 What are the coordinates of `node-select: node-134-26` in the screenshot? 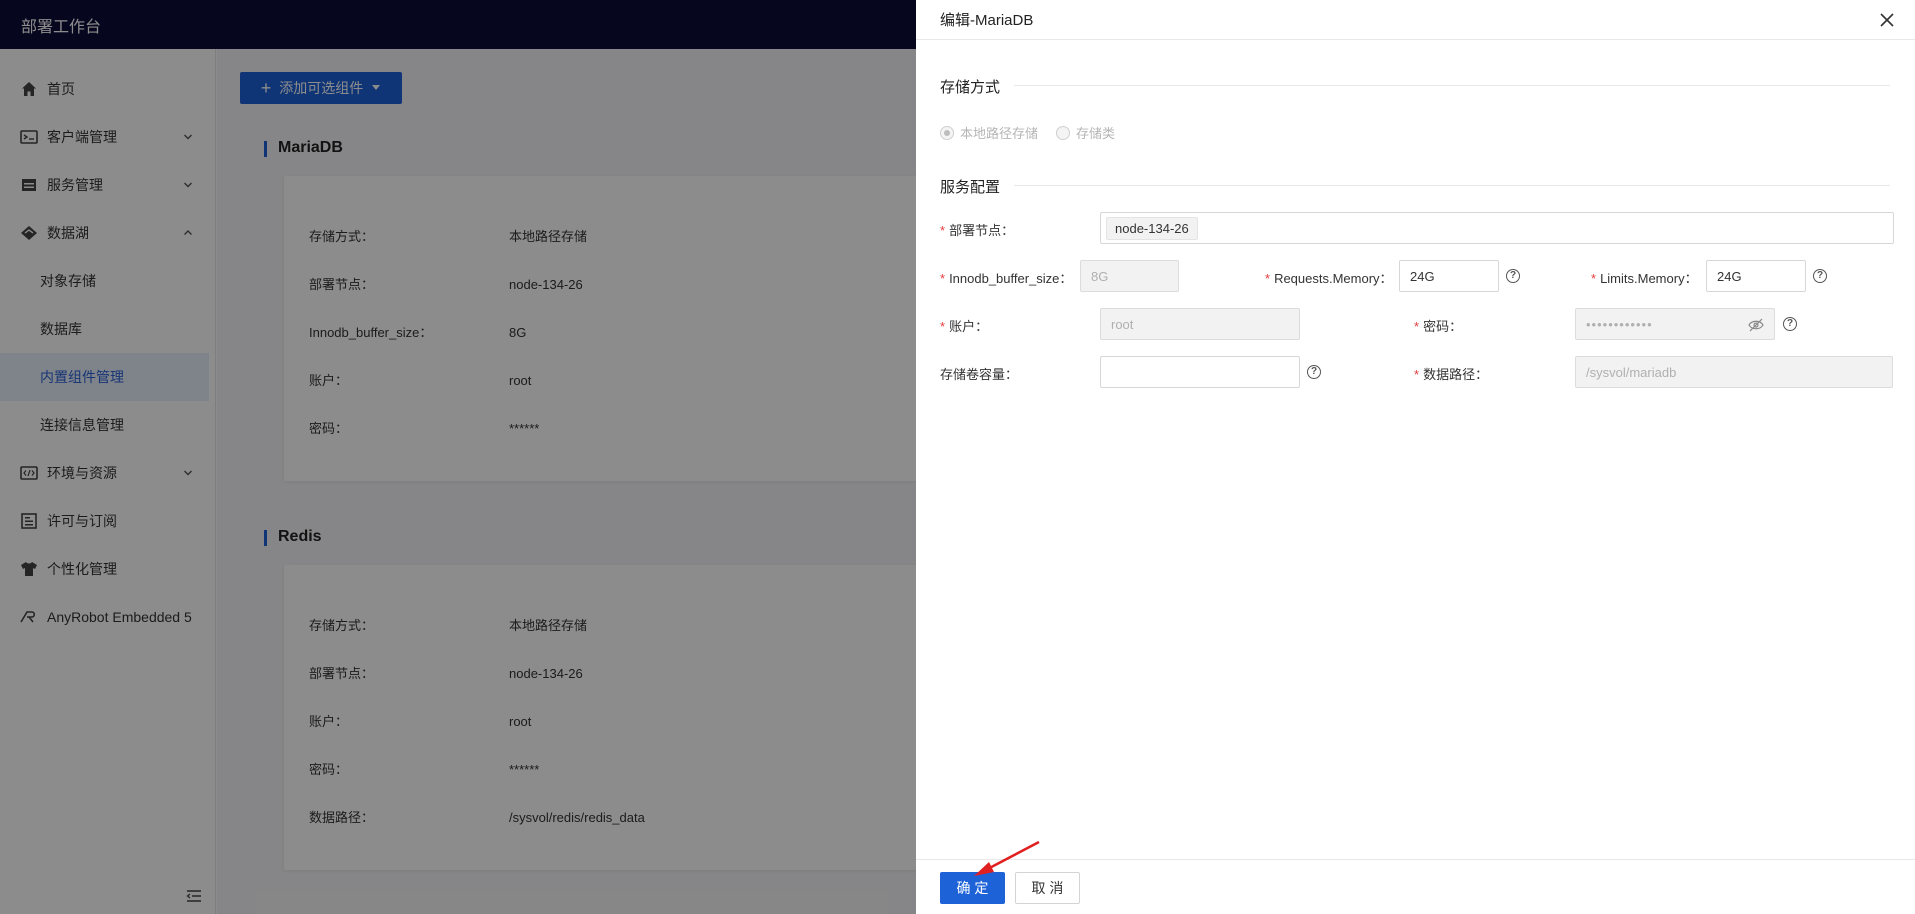 It's located at (1497, 228).